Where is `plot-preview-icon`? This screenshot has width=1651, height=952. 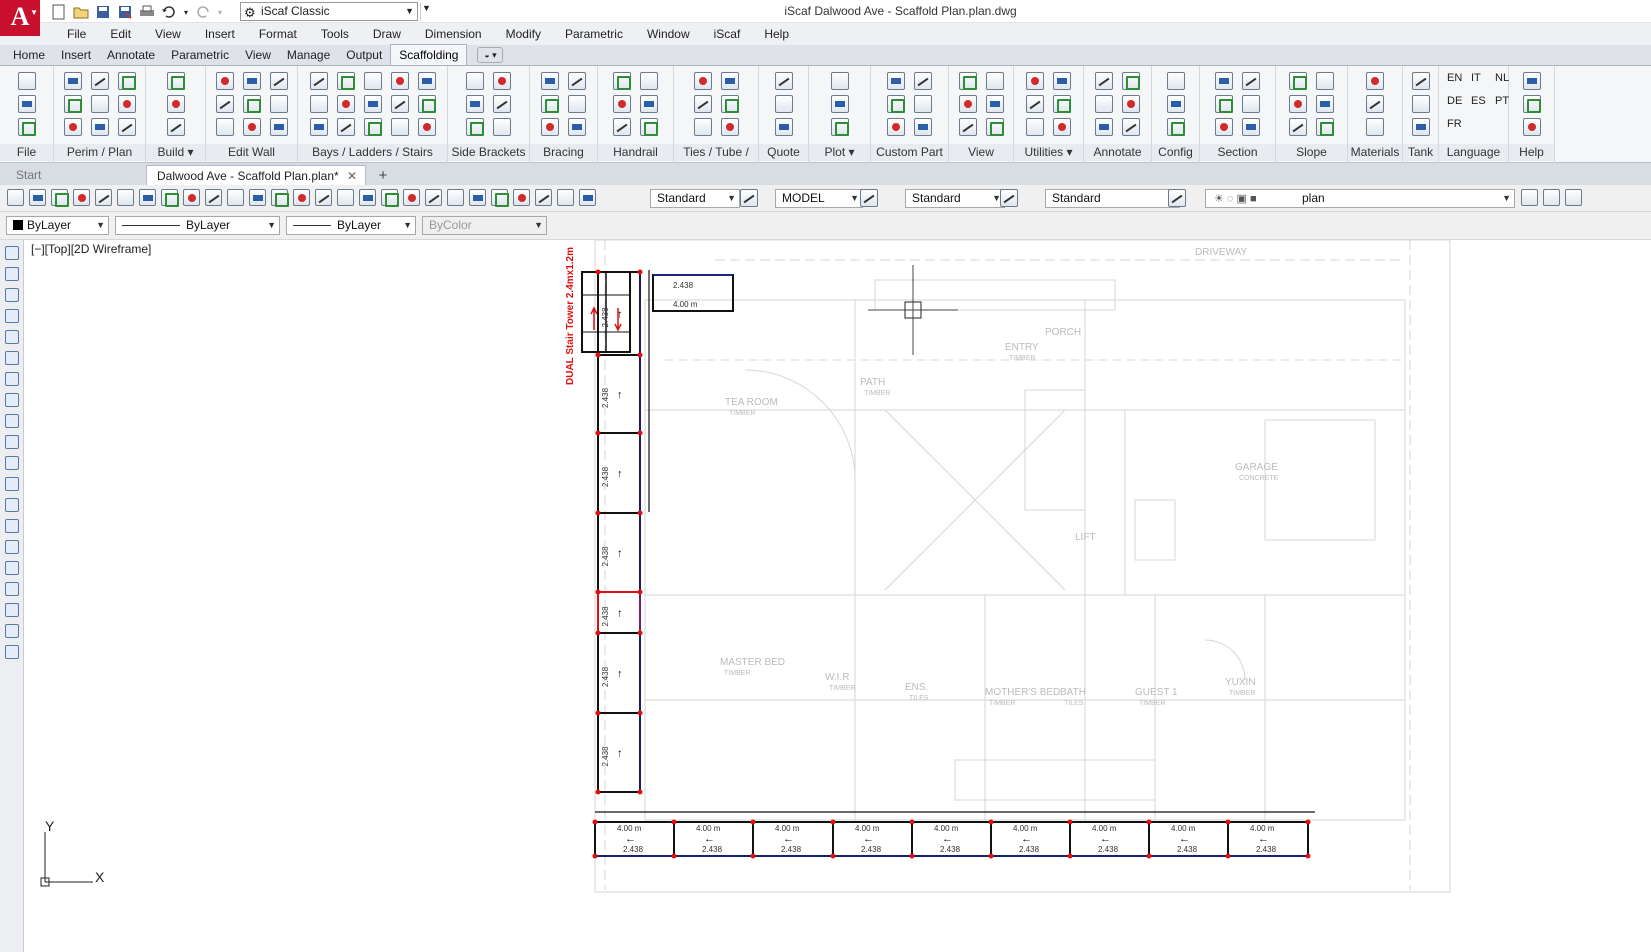
plot-preview-icon is located at coordinates (103, 197).